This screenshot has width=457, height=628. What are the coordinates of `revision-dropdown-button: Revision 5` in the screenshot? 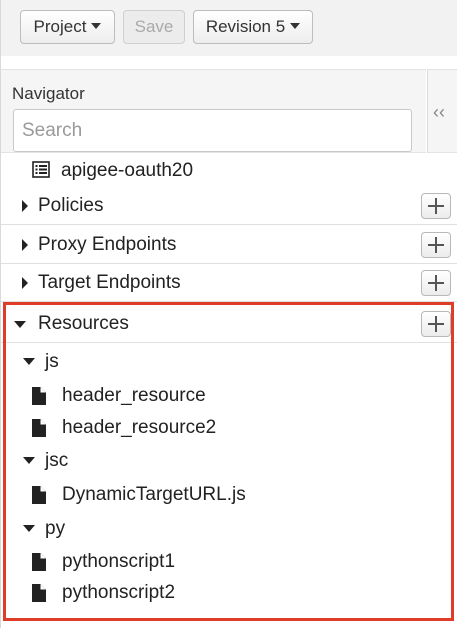 It's located at (253, 27).